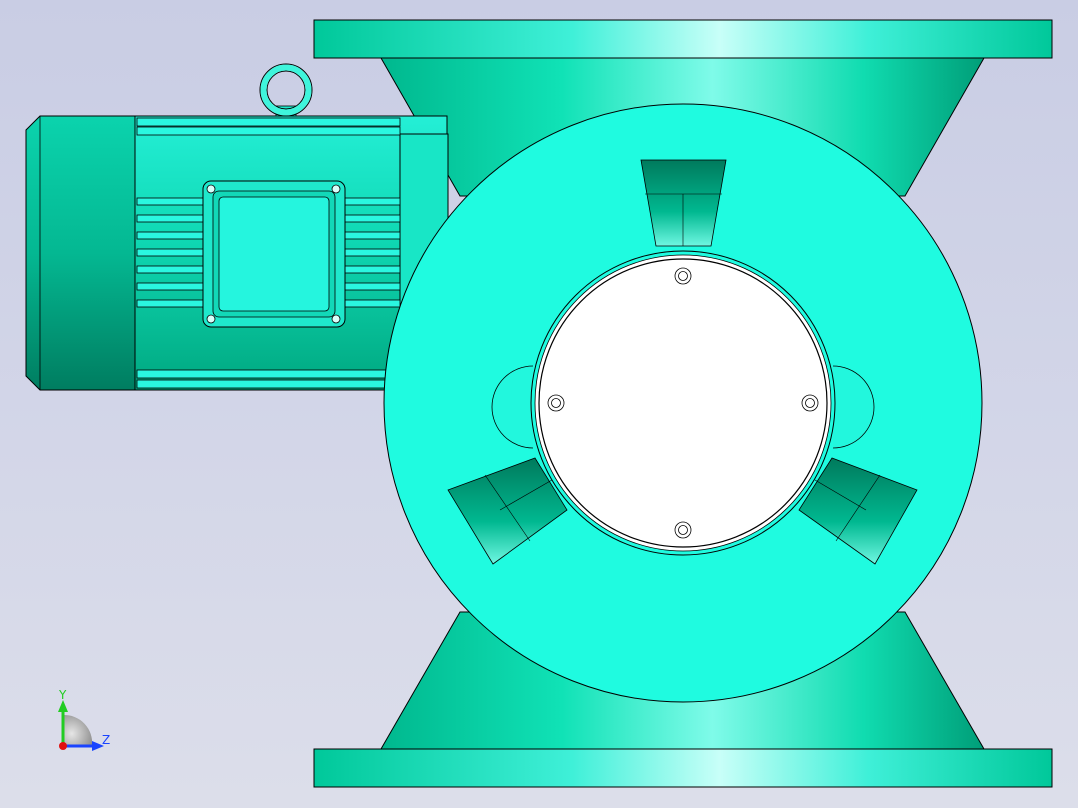  I want to click on lower-flange, so click(683, 768).